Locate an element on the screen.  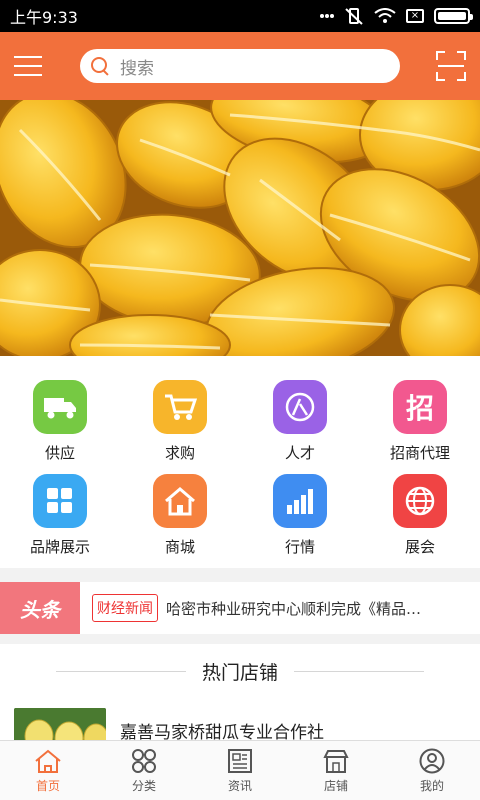
category-supply: 供应 is located at coordinates (60, 421).